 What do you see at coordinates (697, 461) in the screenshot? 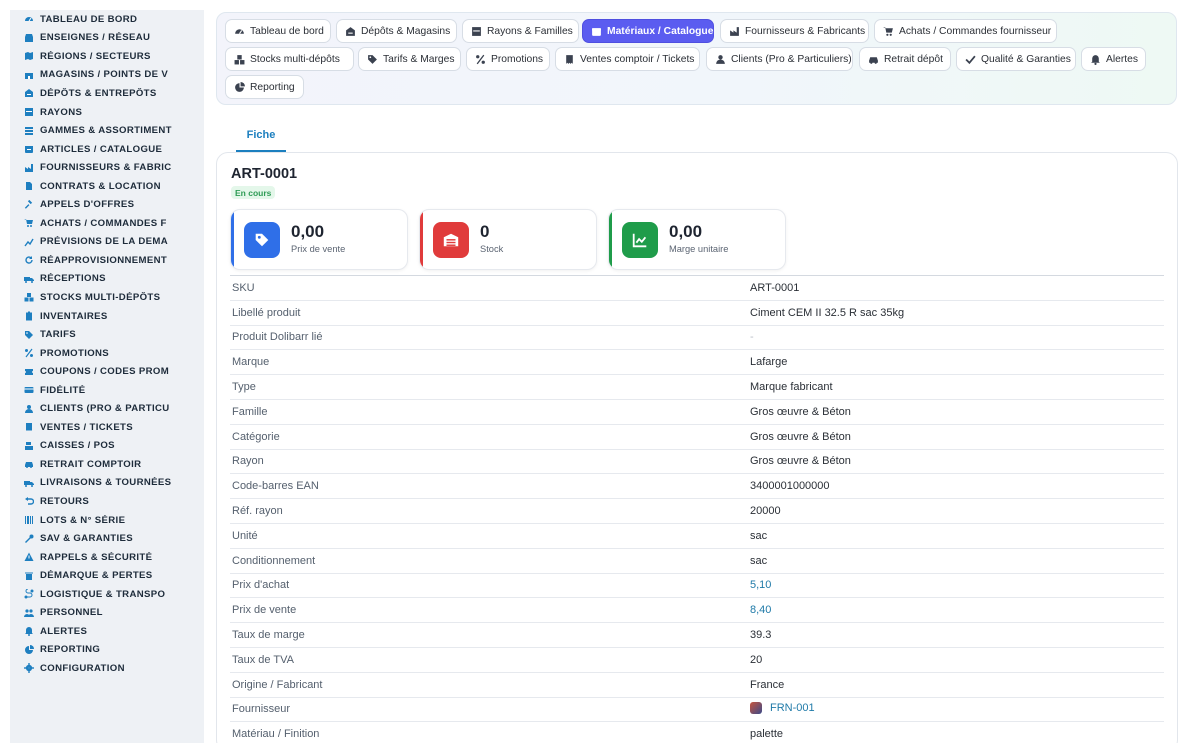
I see `table-row: Rayon Gros œuvre & Béton` at bounding box center [697, 461].